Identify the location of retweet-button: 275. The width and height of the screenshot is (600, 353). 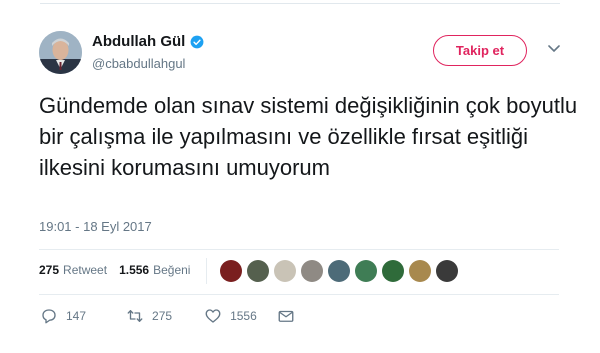
(149, 316).